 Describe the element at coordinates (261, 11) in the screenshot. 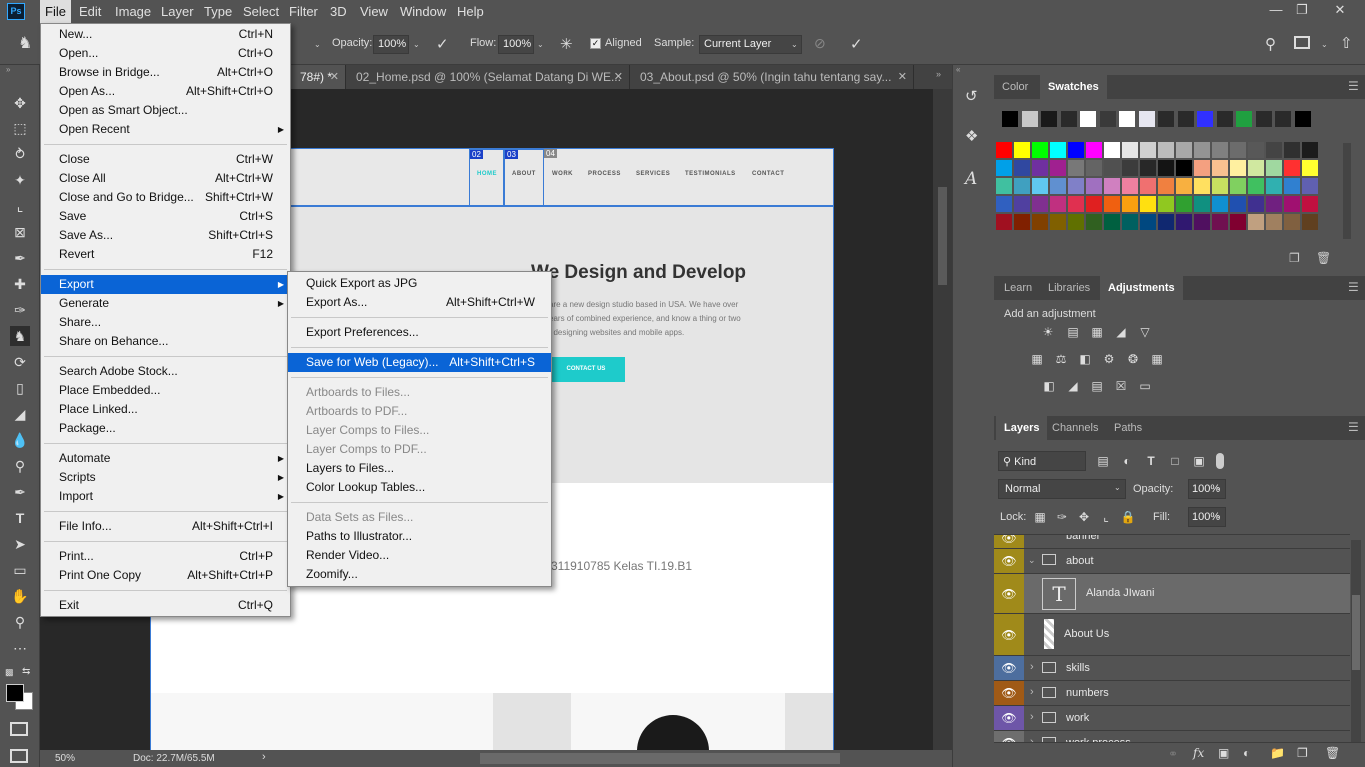

I see `menu-select: Select` at that location.